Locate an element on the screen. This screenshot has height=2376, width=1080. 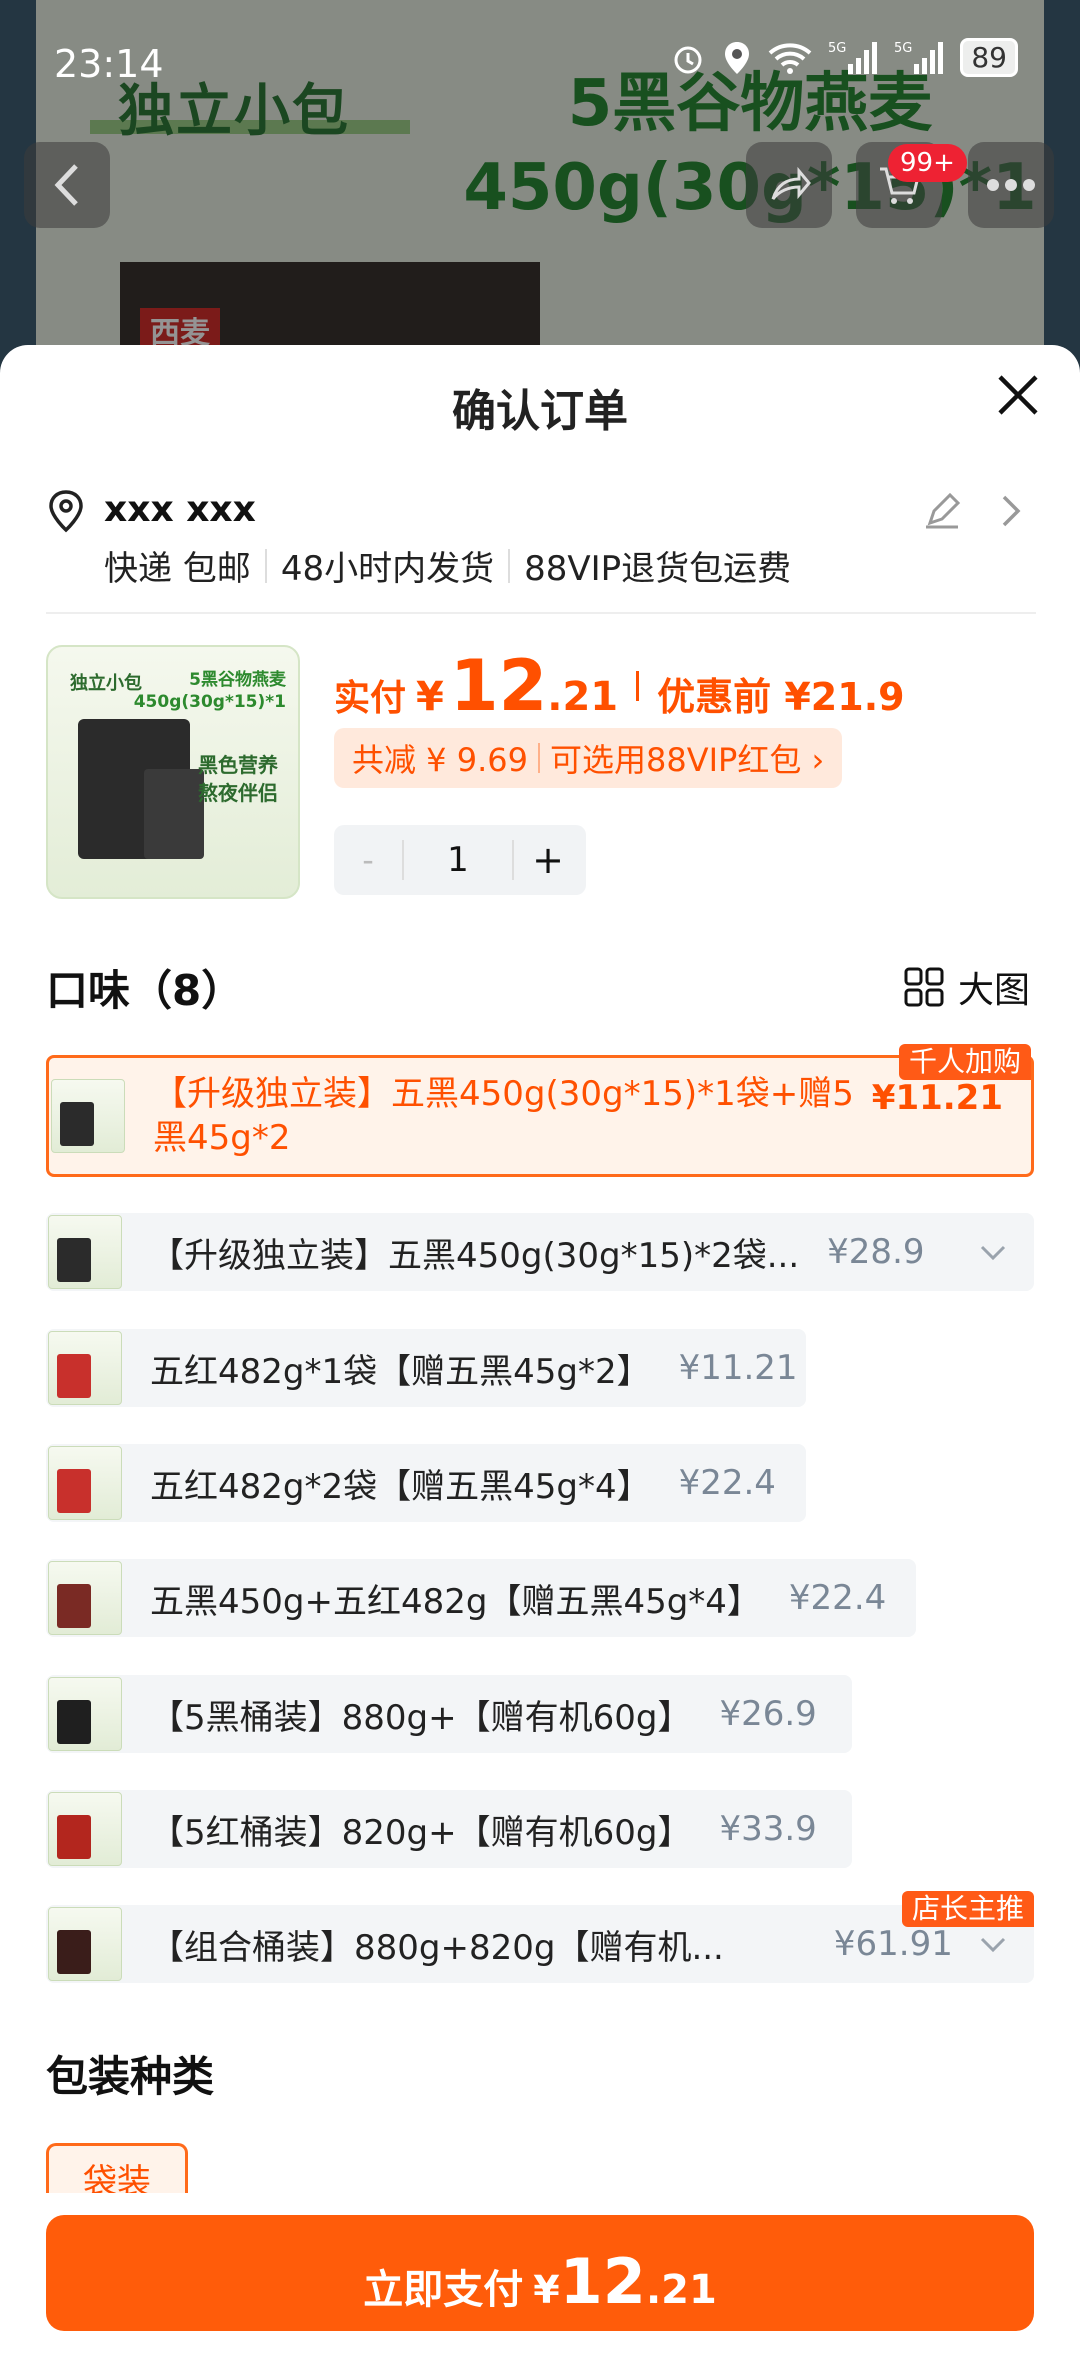
option-price: ¥33.9 is located at coordinates (768, 1829).